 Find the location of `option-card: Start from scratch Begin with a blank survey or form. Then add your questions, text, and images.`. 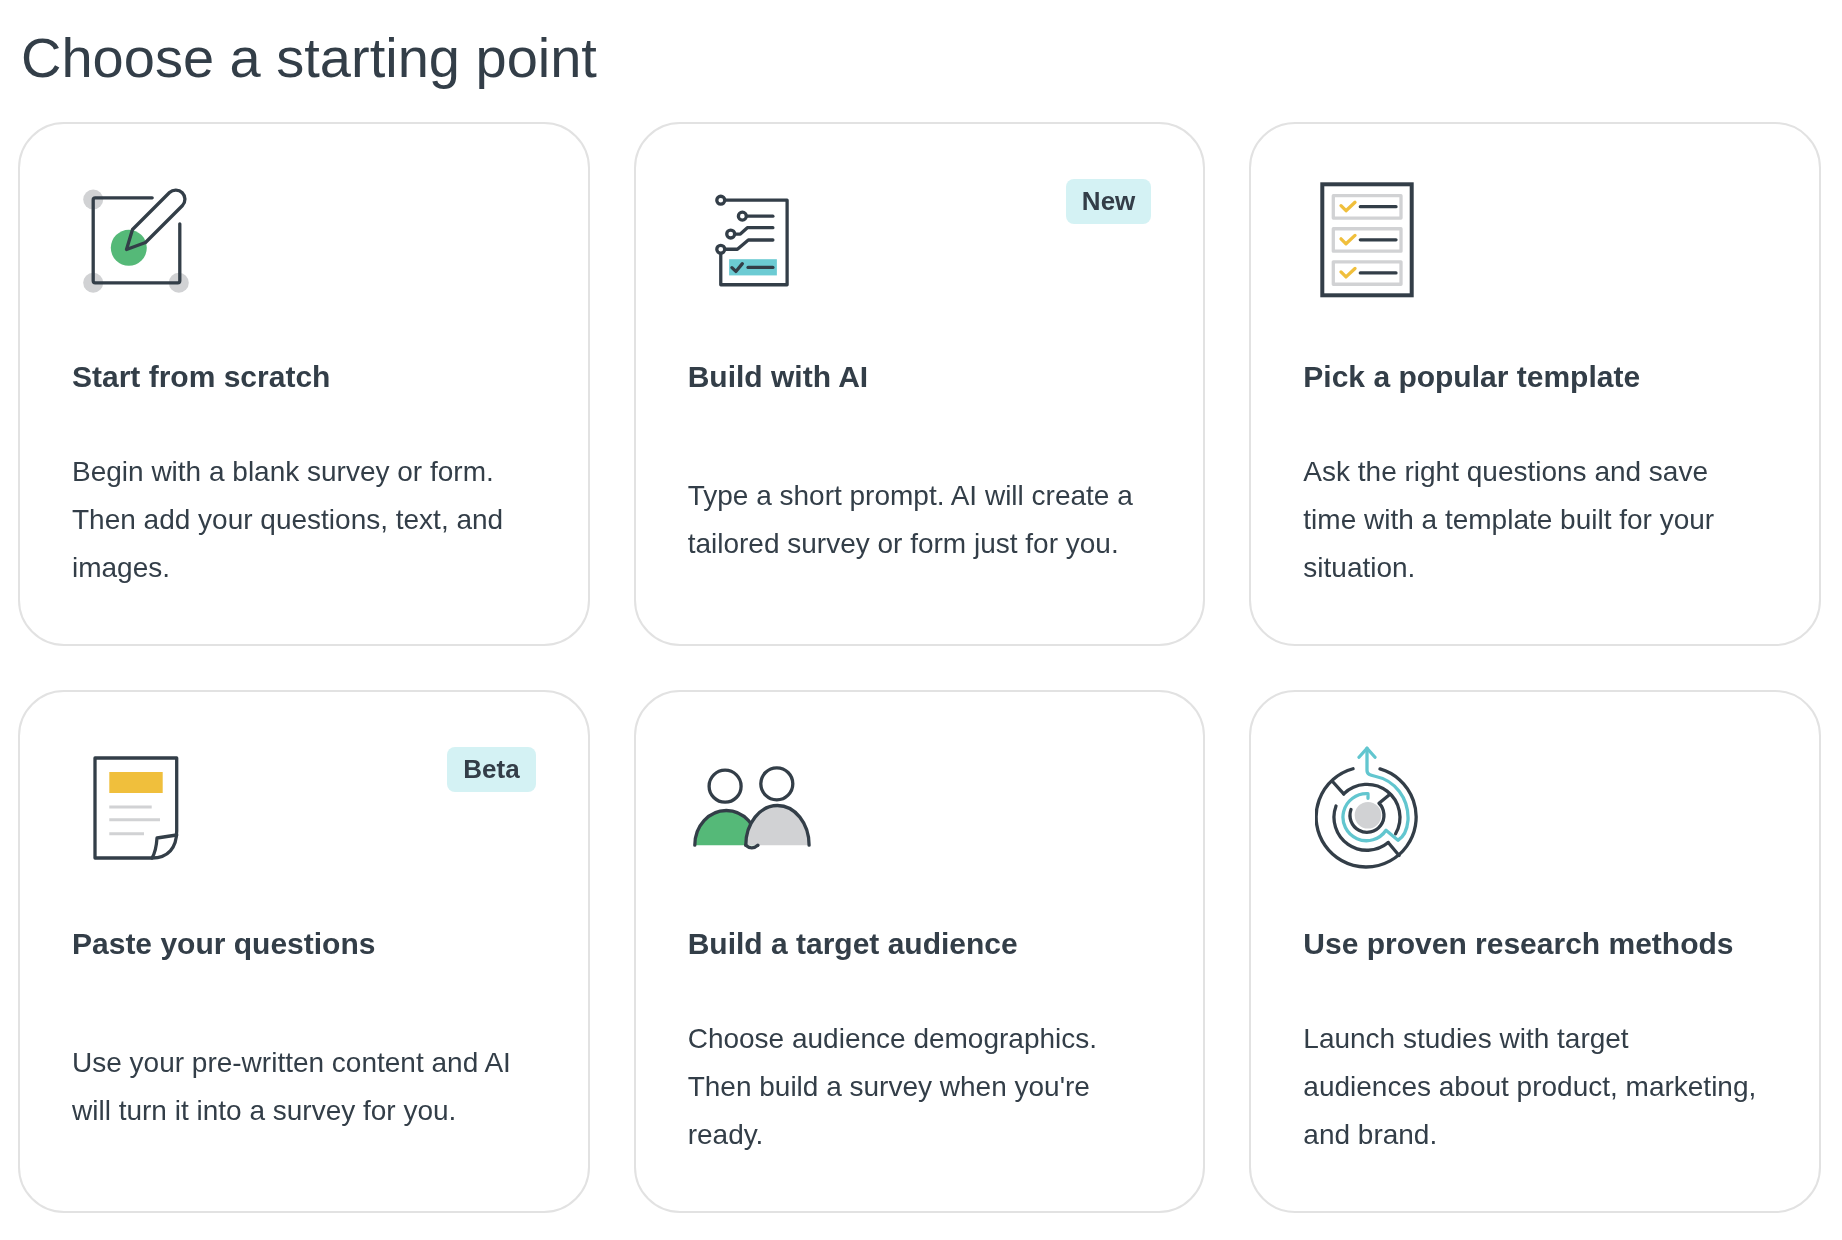

option-card: Start from scratch Begin with a blank survey or form. Then add your questions, text, and images. is located at coordinates (304, 384).